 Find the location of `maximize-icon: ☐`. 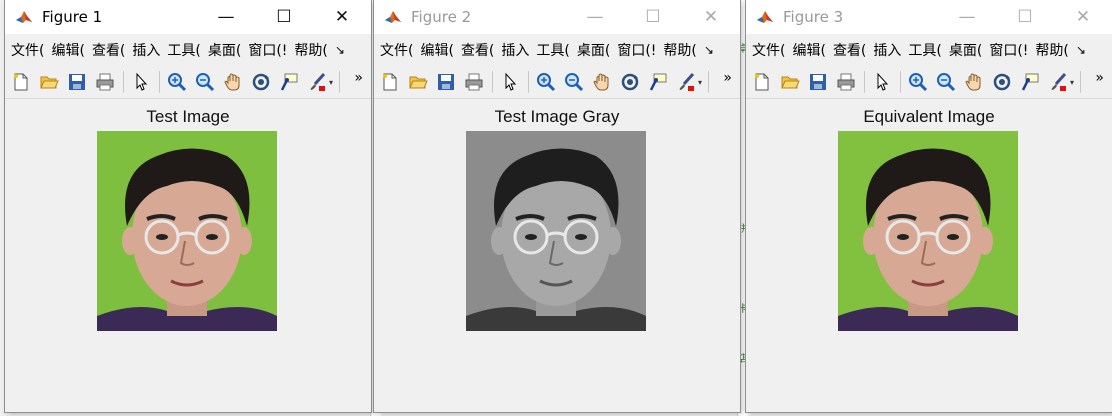

maximize-icon: ☐ is located at coordinates (653, 17).